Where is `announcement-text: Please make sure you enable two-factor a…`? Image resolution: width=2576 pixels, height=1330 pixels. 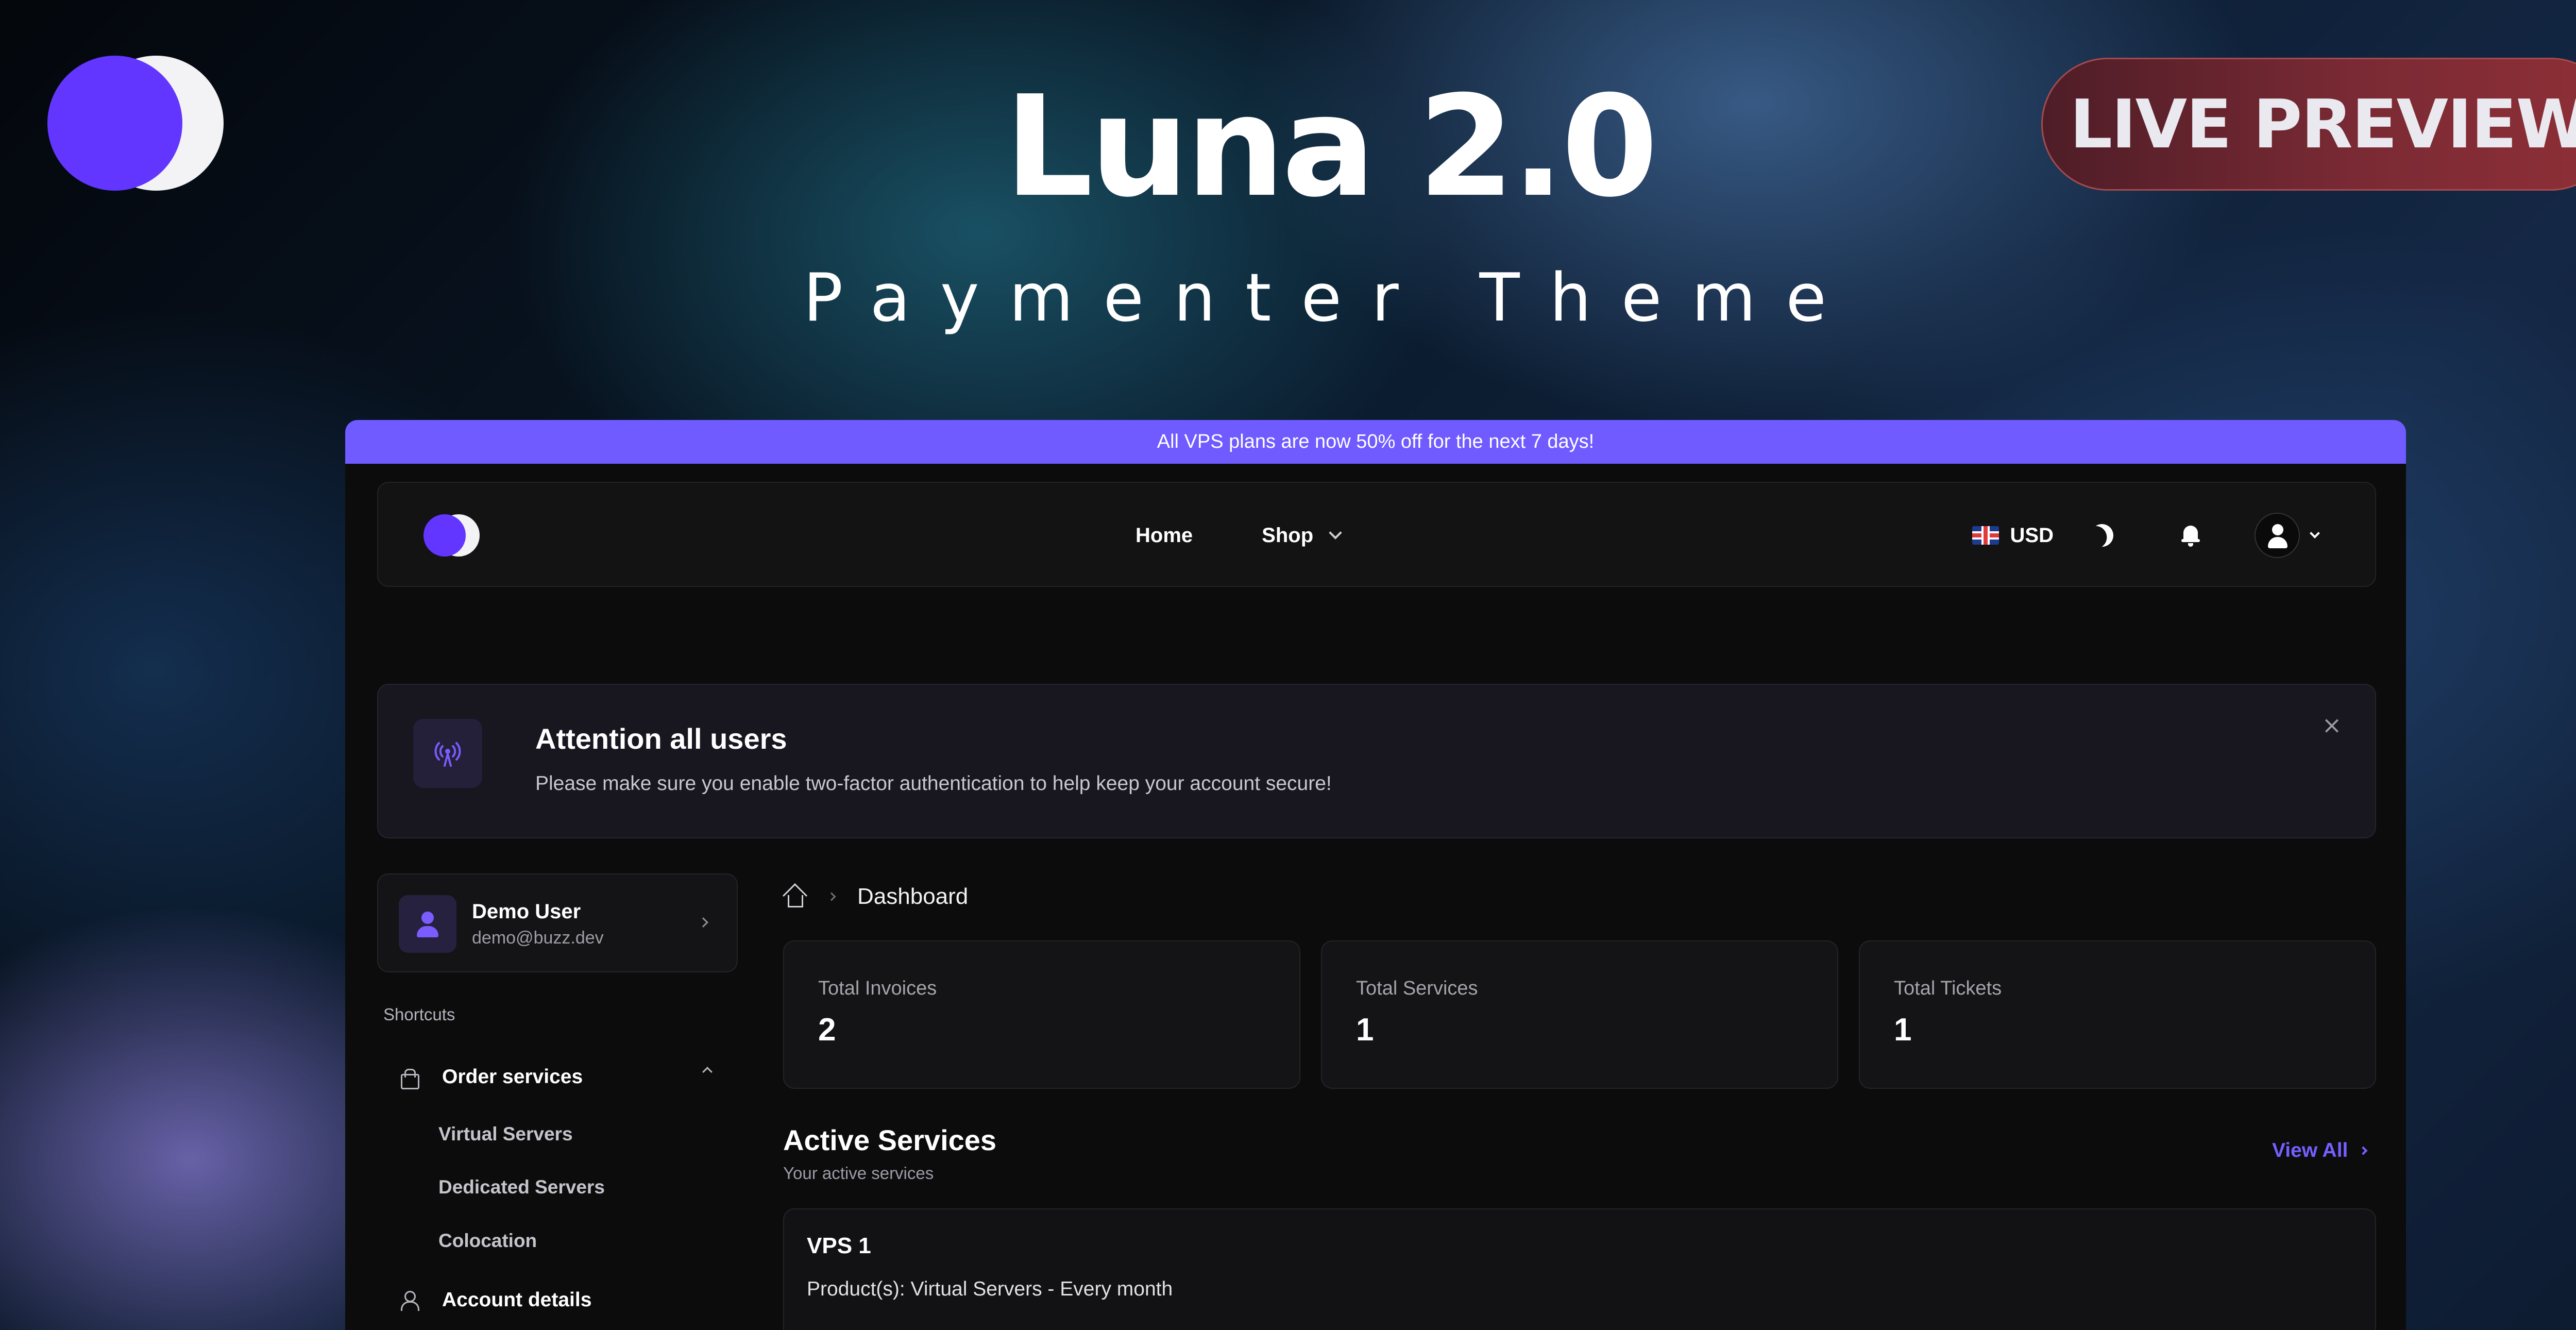 announcement-text: Please make sure you enable two-factor a… is located at coordinates (933, 783).